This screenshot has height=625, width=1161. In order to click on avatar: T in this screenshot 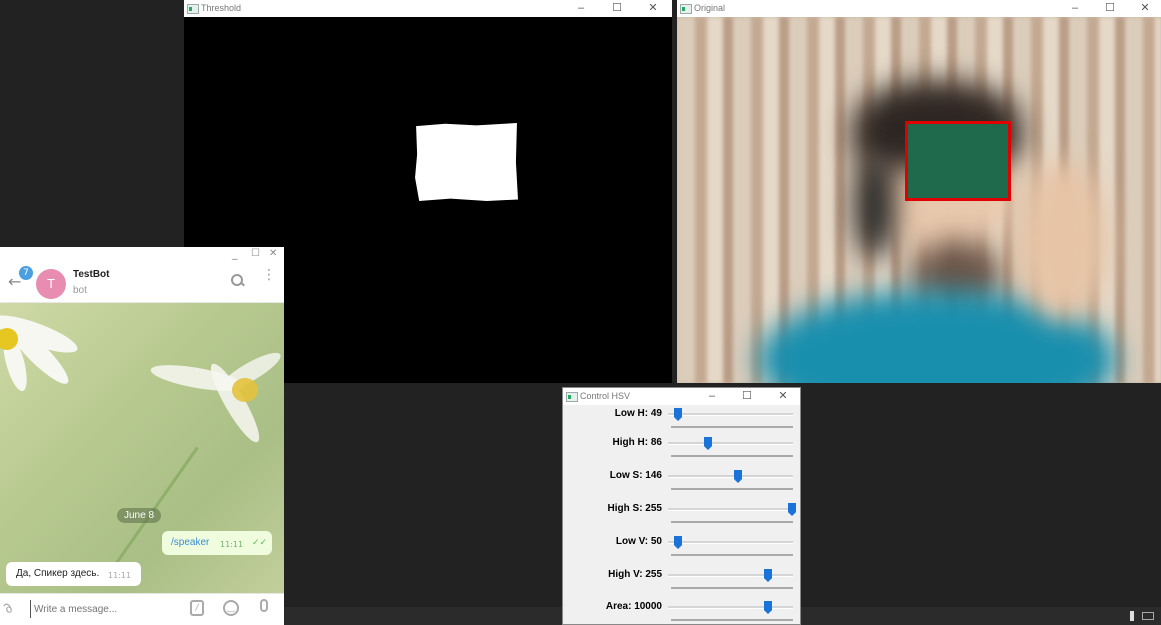, I will do `click(51, 284)`.